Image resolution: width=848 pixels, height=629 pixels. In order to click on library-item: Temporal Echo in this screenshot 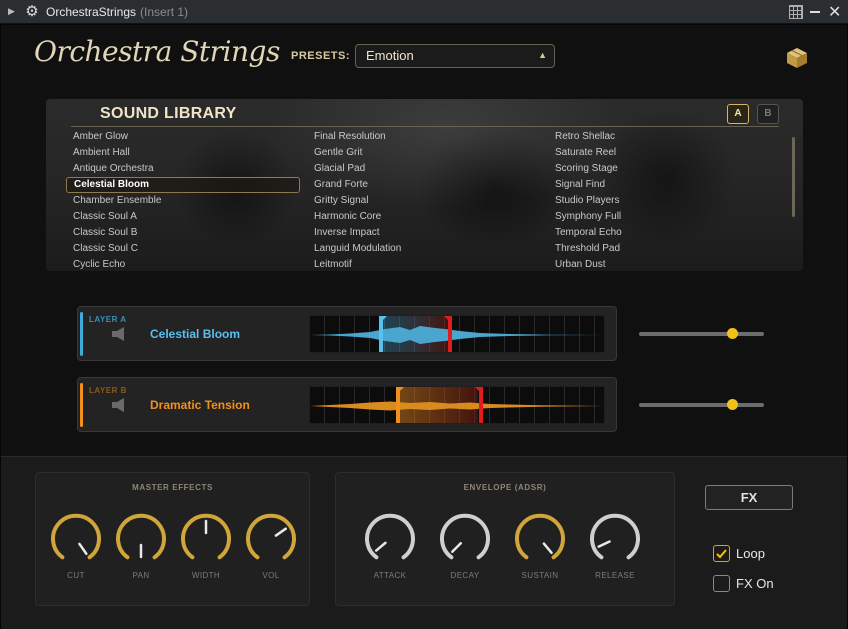, I will do `click(665, 233)`.